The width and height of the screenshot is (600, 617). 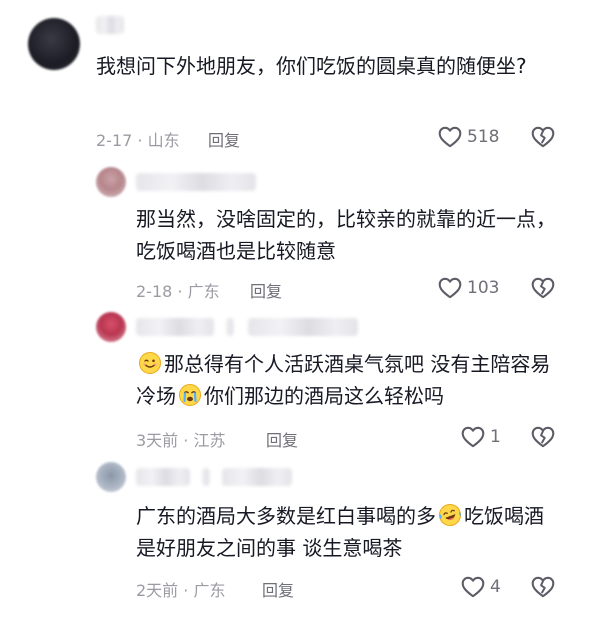 What do you see at coordinates (483, 288) in the screenshot?
I see `like-count: 103` at bounding box center [483, 288].